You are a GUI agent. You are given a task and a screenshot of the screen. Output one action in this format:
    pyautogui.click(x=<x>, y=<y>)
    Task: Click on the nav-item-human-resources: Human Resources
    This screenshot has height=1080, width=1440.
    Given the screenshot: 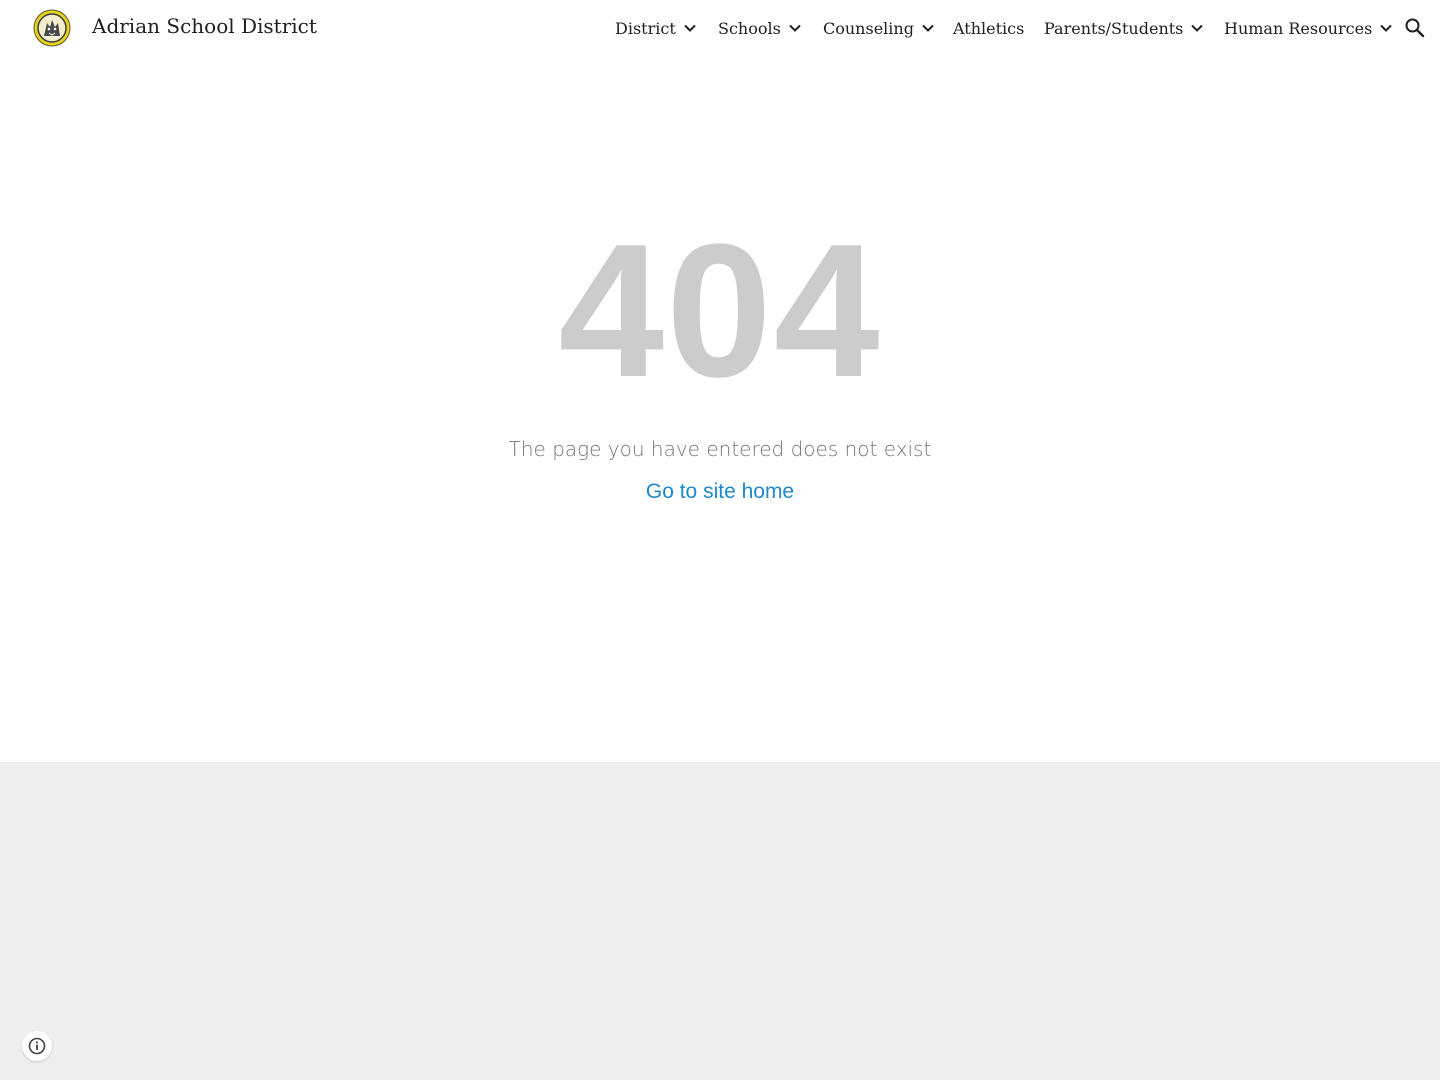 What is the action you would take?
    pyautogui.click(x=1308, y=28)
    